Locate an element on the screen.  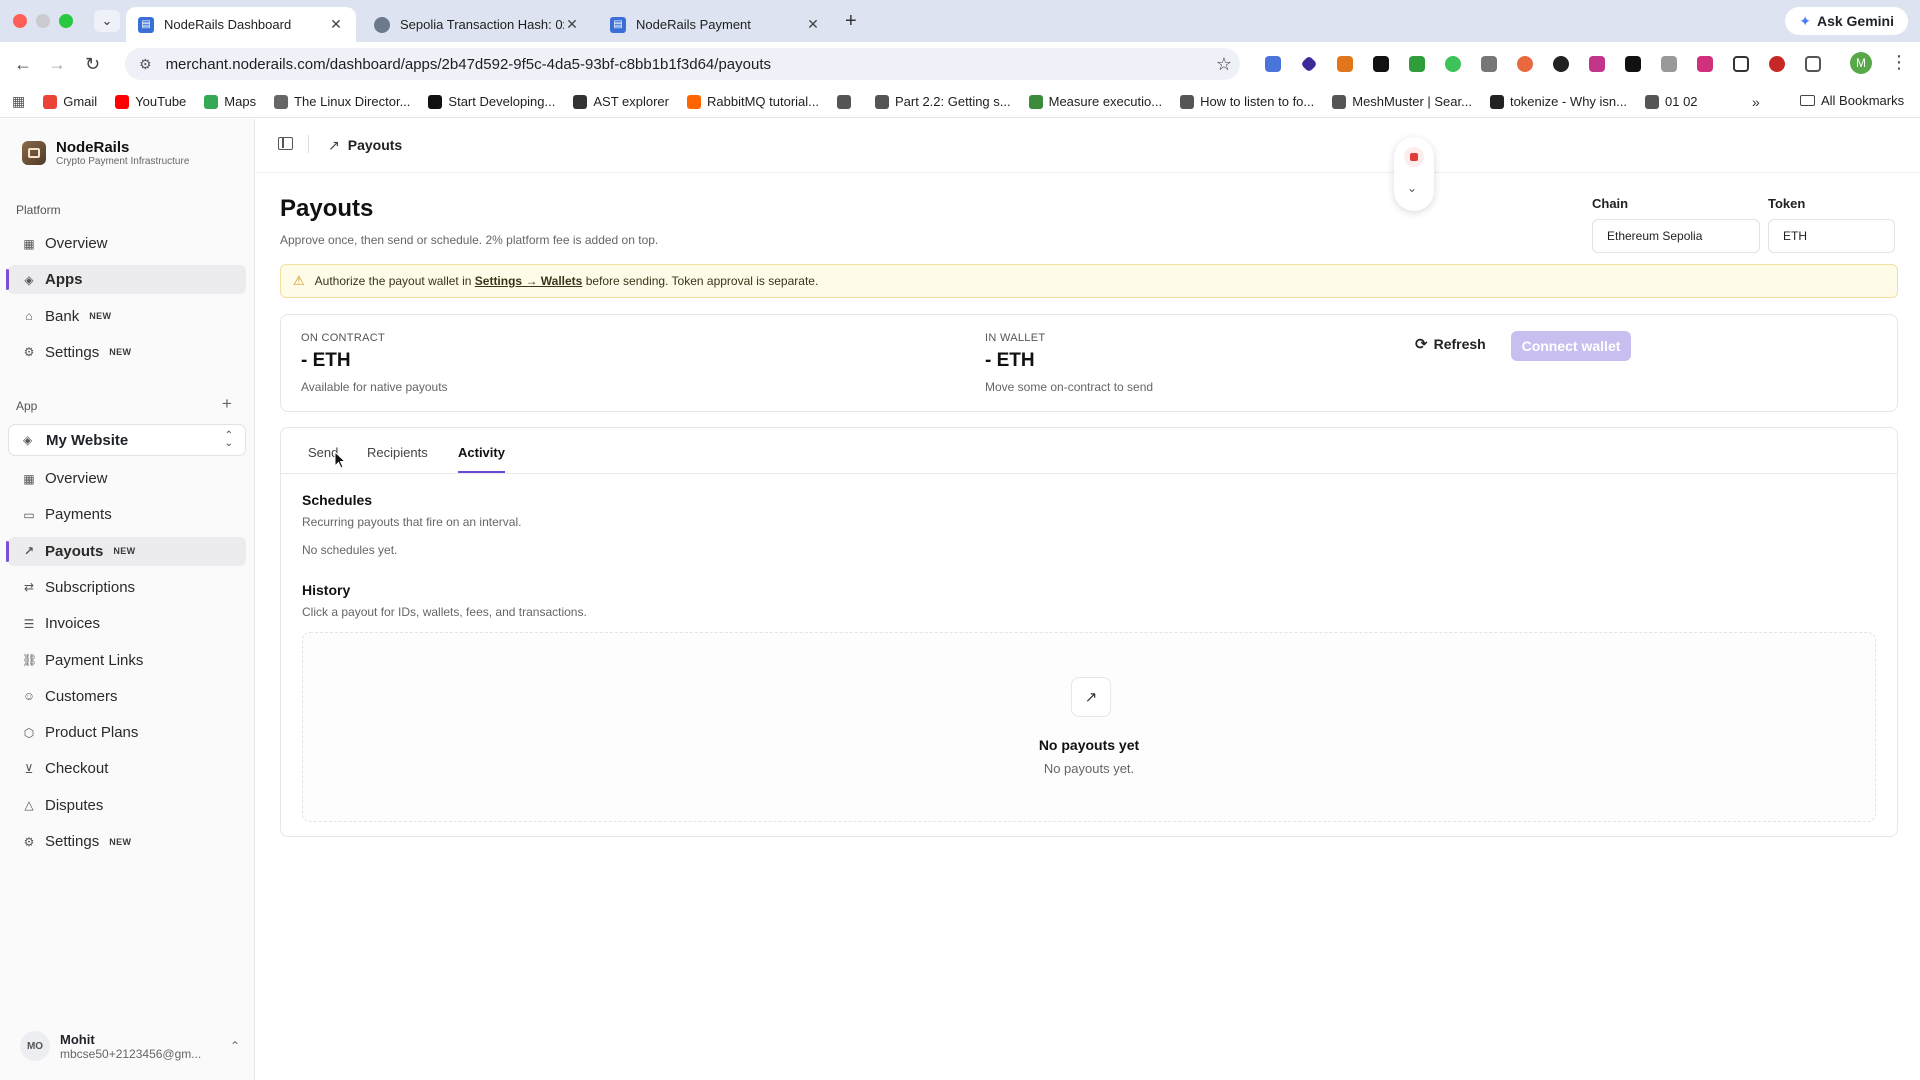
download-arrow-icon is located at coordinates (1417, 64).